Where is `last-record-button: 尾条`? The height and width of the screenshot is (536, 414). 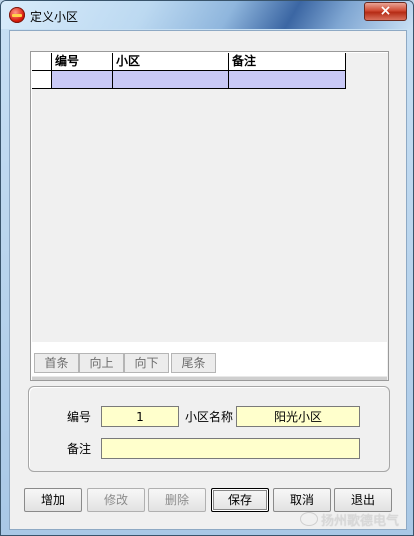 last-record-button: 尾条 is located at coordinates (193, 363).